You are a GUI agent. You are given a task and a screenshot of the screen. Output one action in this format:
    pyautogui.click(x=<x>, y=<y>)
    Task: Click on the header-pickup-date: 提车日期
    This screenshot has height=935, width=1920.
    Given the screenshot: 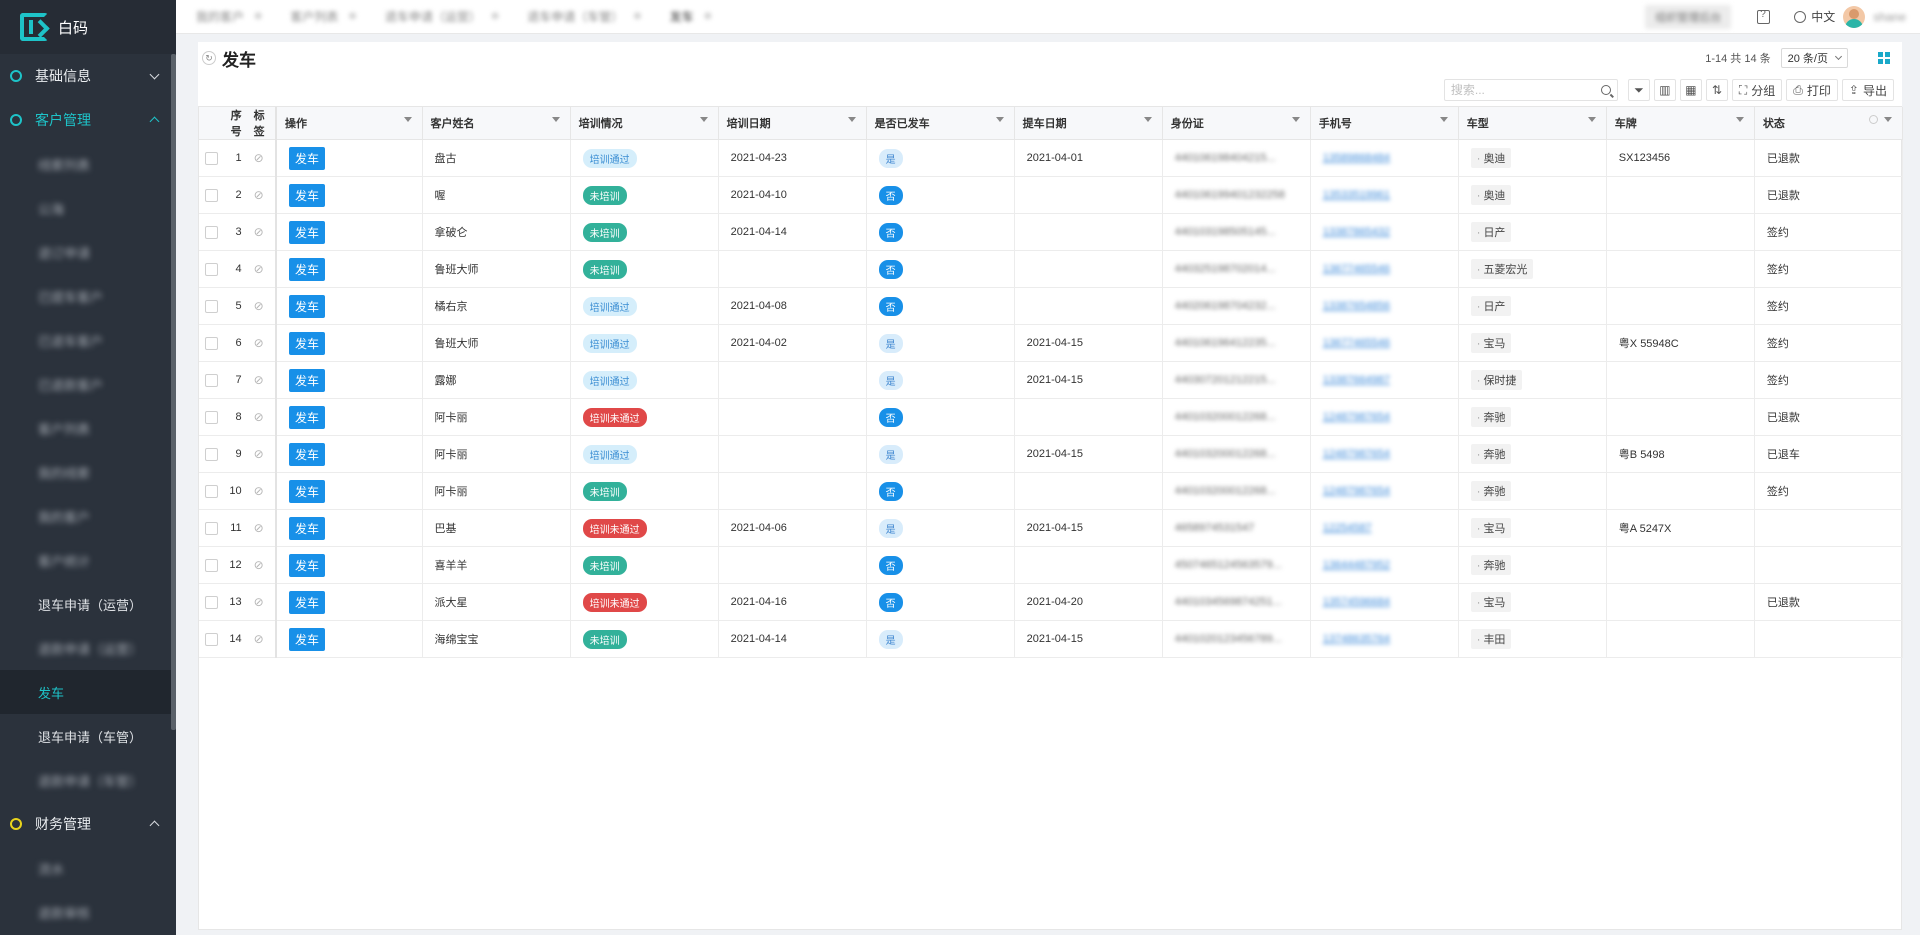 What is the action you would take?
    pyautogui.click(x=1088, y=123)
    